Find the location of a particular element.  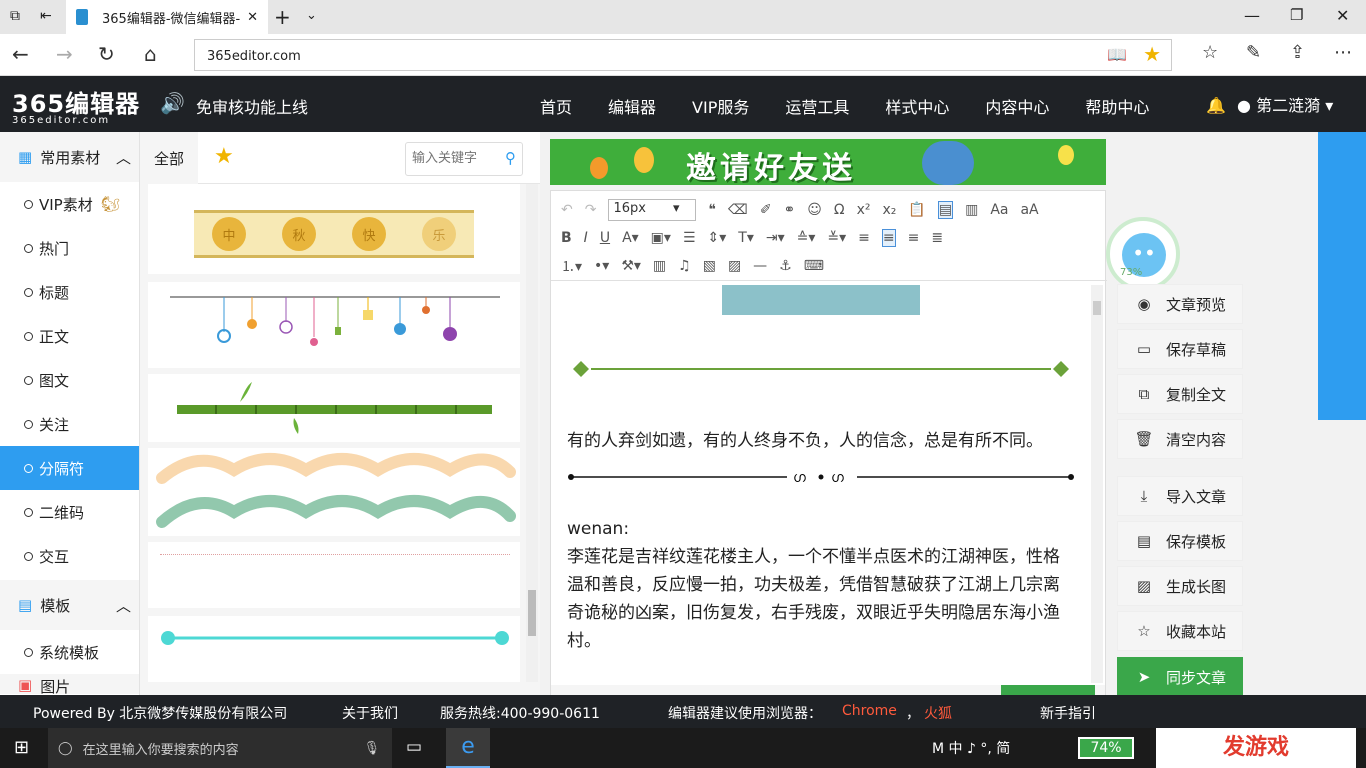

back-icon: ← is located at coordinates (20, 54).